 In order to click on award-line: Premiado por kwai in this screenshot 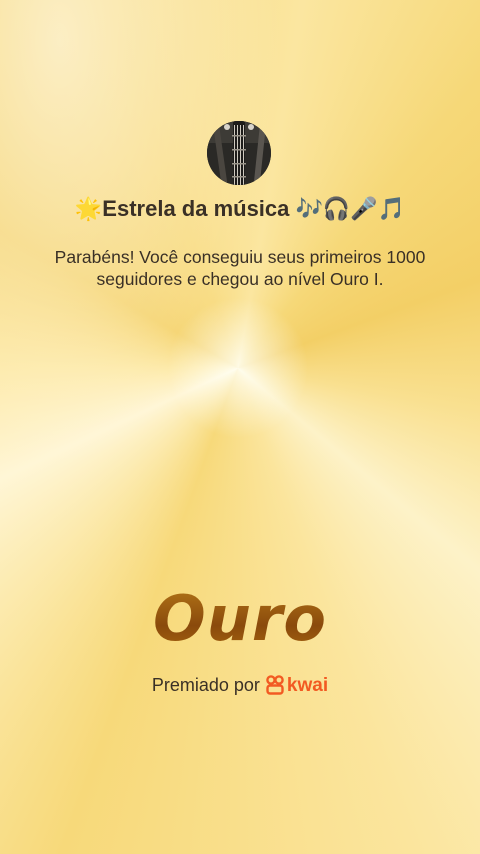, I will do `click(240, 687)`.